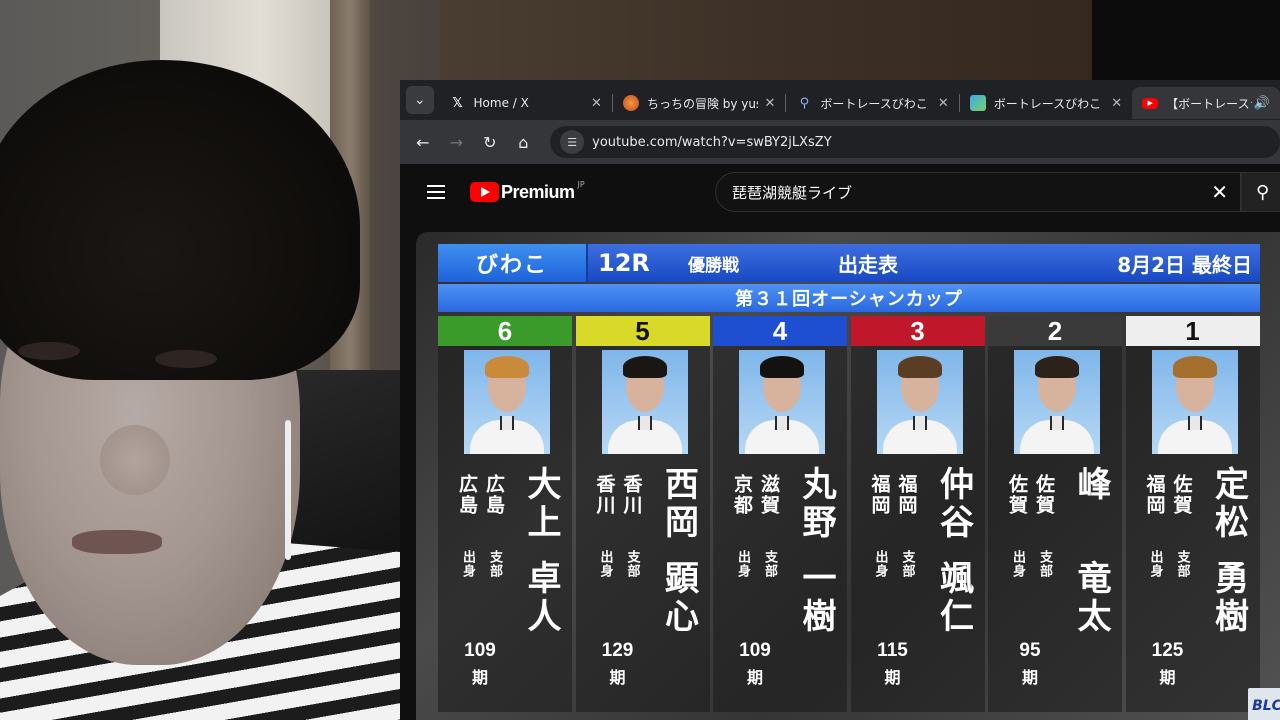 This screenshot has height=720, width=1280. Describe the element at coordinates (484, 192) in the screenshot. I see `youtube-play-icon` at that location.